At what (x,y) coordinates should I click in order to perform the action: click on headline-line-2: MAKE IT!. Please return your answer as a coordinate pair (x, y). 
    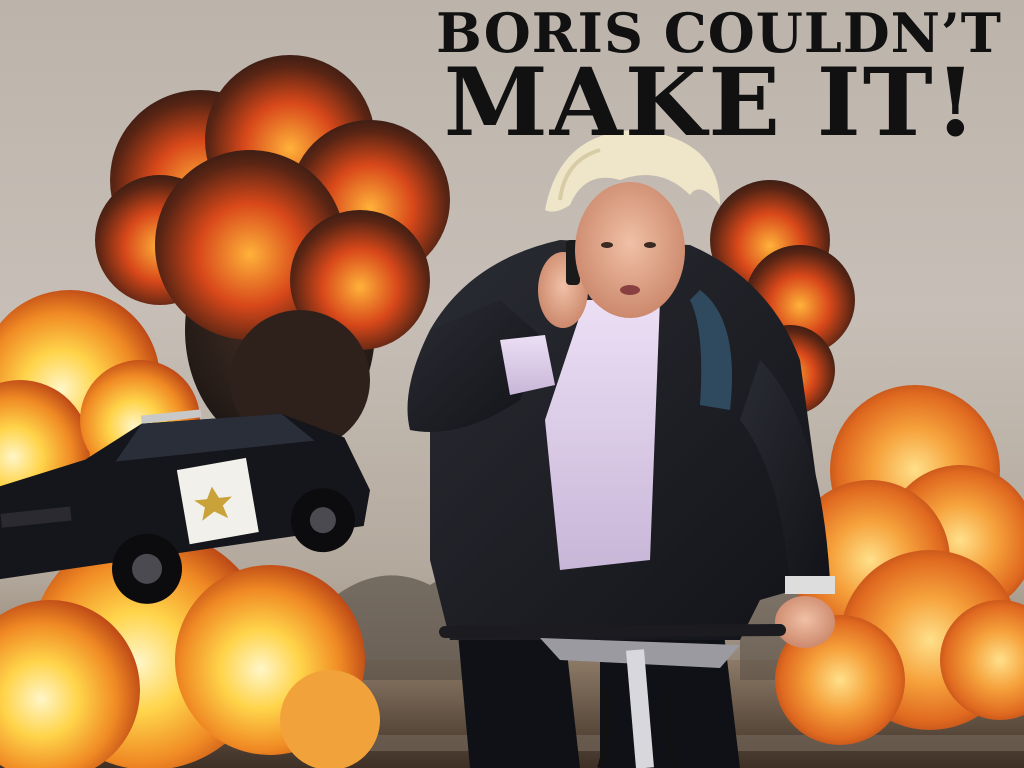
    Looking at the image, I should click on (710, 103).